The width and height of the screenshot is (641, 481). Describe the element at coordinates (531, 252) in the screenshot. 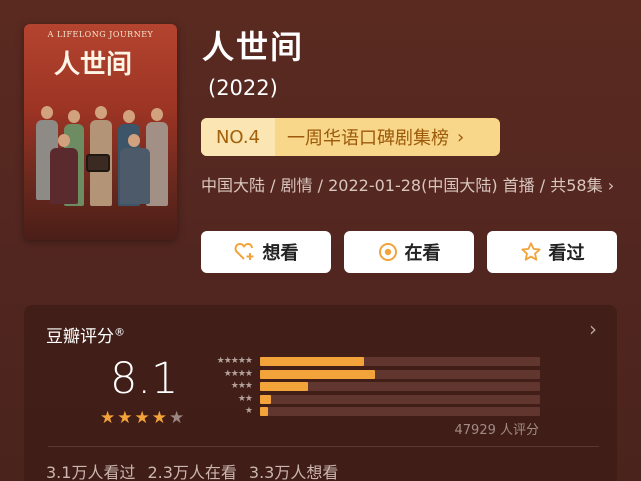

I see `star-outline-icon` at that location.